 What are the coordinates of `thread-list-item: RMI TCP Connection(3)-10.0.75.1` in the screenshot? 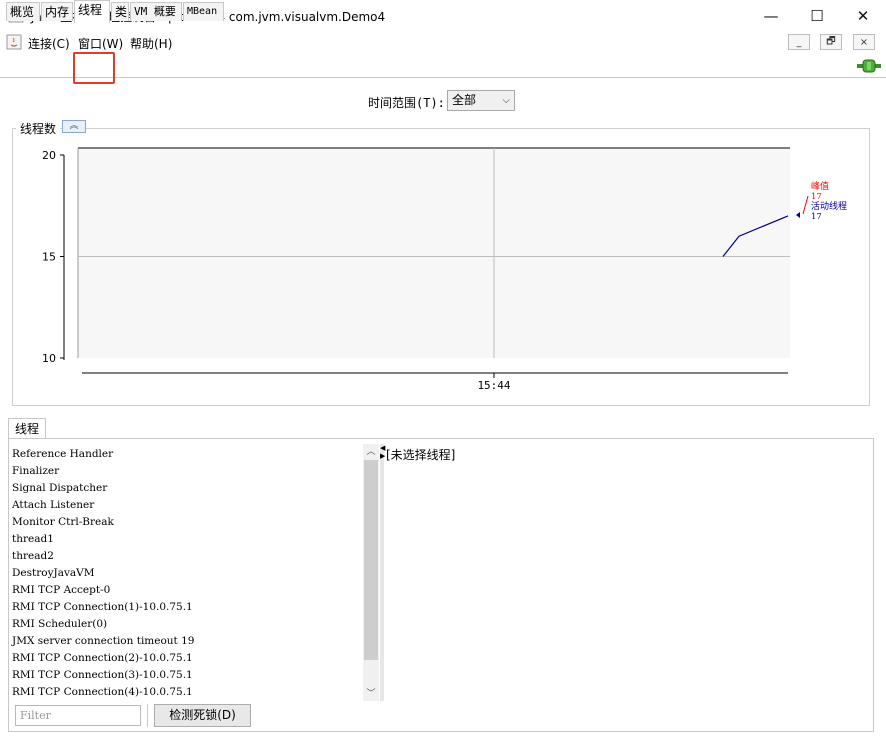 It's located at (187, 675).